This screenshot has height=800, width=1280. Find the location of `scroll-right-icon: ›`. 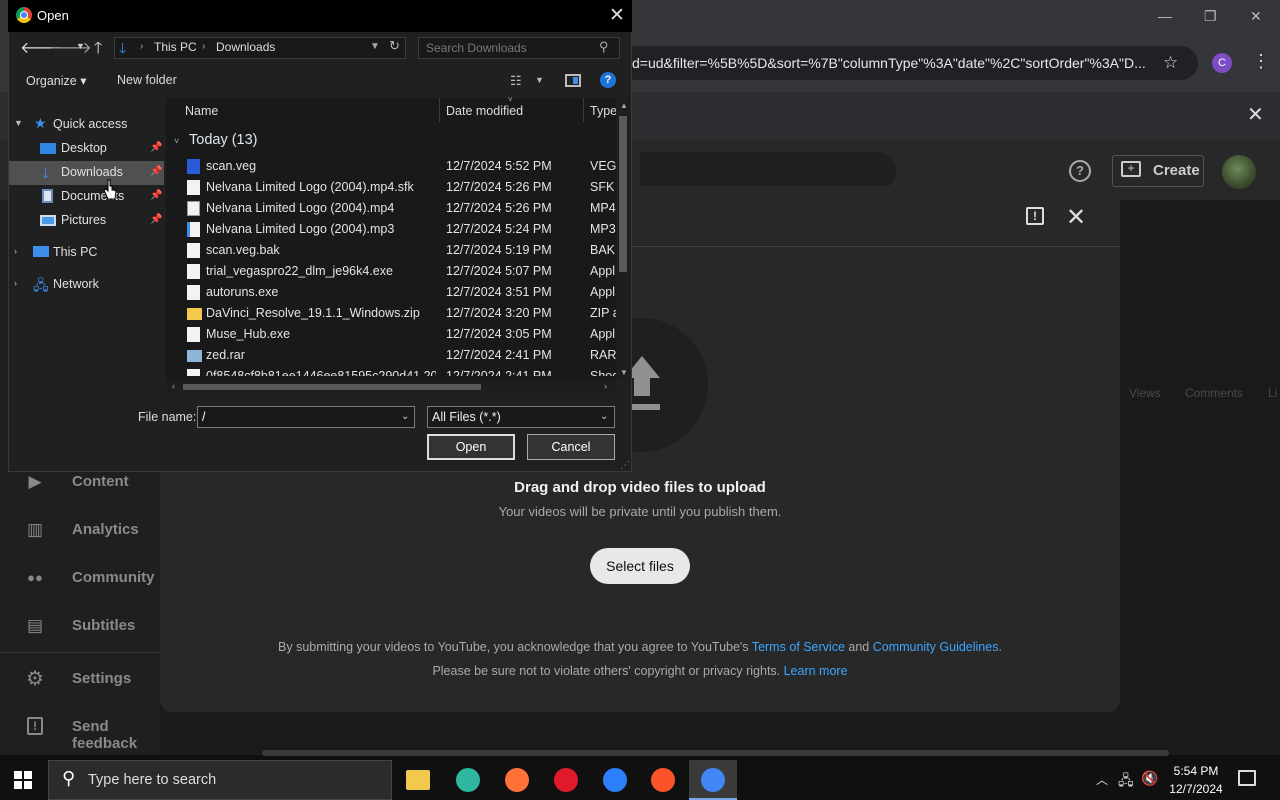

scroll-right-icon: › is located at coordinates (605, 386).